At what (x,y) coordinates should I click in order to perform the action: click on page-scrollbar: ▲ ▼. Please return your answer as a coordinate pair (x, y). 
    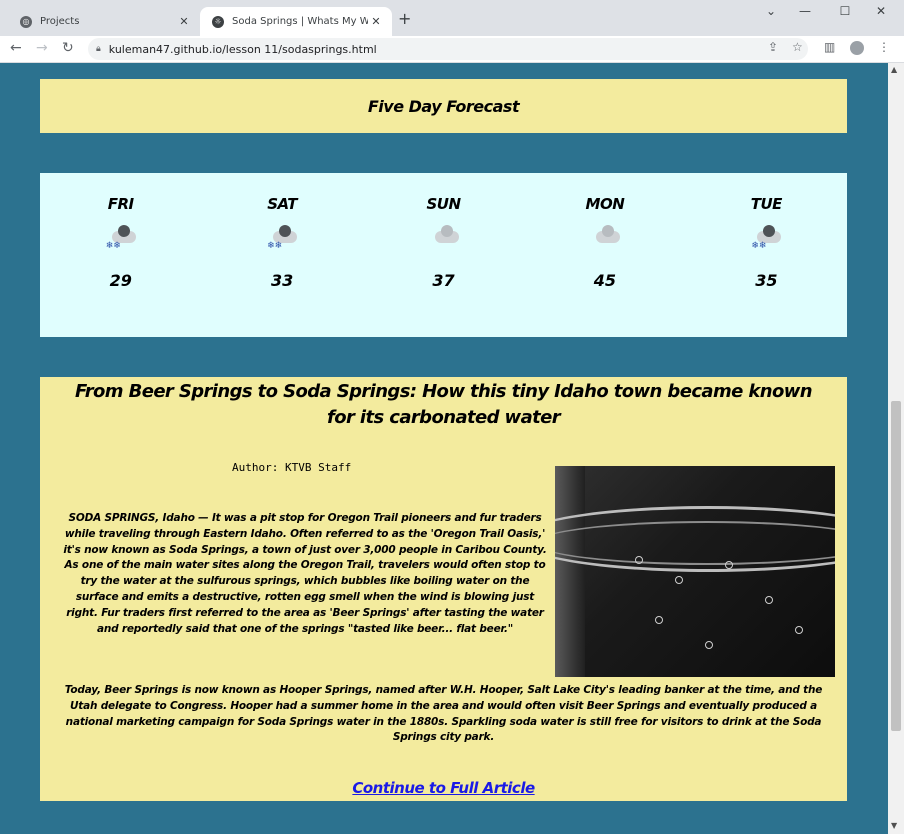
    Looking at the image, I should click on (896, 448).